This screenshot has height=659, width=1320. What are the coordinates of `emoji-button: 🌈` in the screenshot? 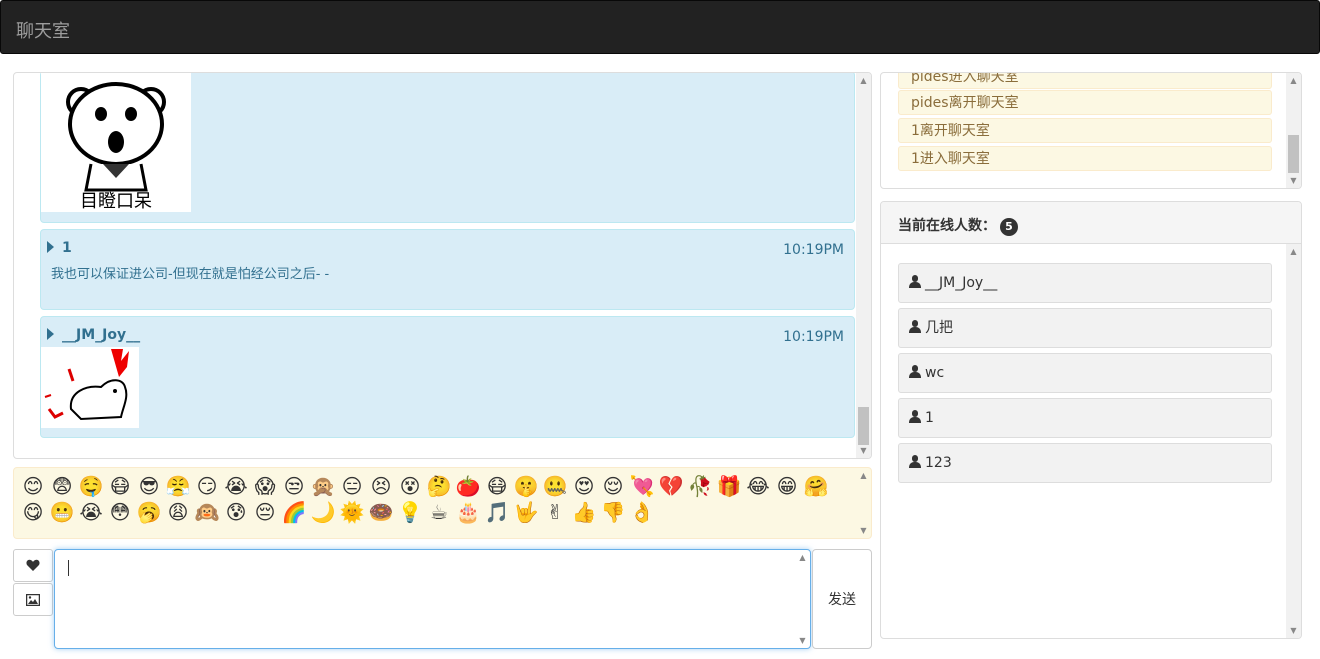 It's located at (294, 512).